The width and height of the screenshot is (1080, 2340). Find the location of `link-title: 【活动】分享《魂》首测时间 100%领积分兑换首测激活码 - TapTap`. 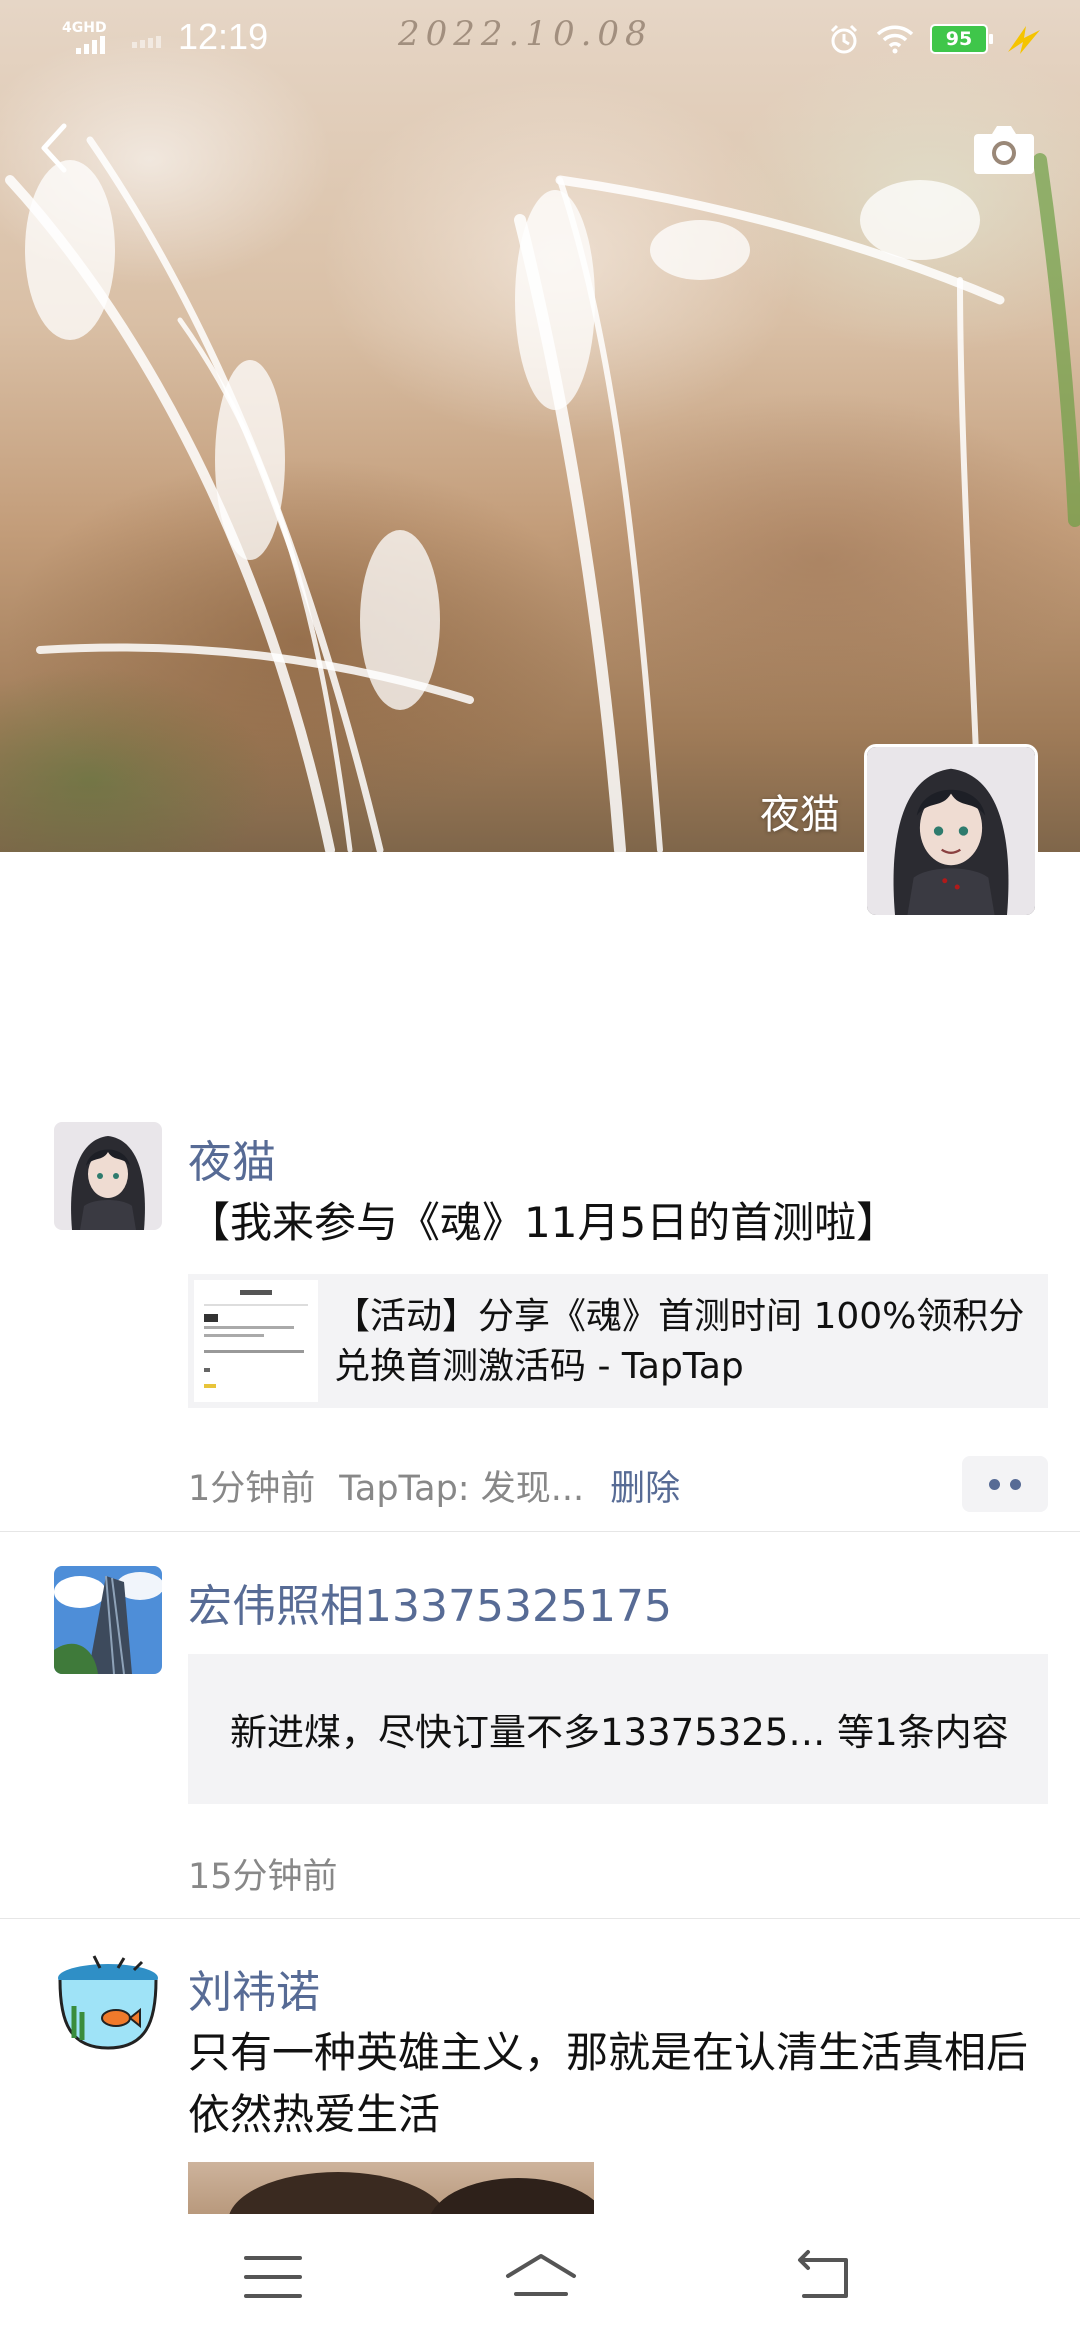

link-title: 【活动】分享《魂》首测时间 100%领积分兑换首测激活码 - TapTap is located at coordinates (679, 1341).